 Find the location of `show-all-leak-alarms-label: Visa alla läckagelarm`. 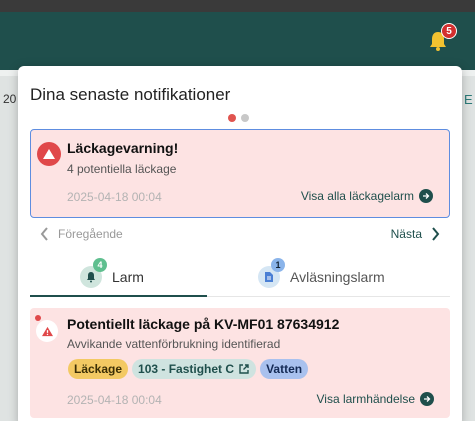

show-all-leak-alarms-label: Visa alla läckagelarm is located at coordinates (357, 196).